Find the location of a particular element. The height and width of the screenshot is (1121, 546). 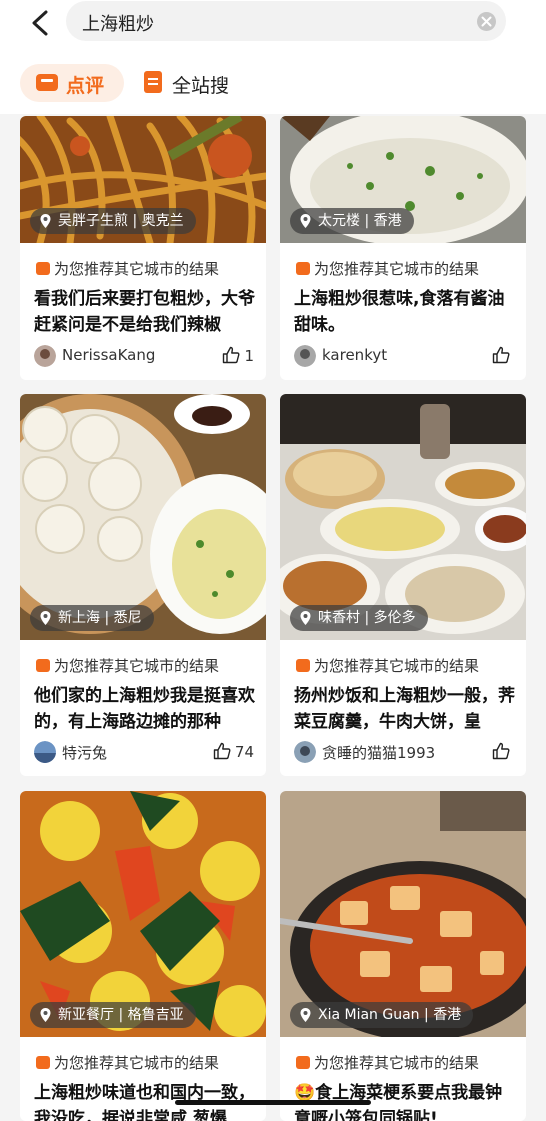

card-title: 他们家的上海粗炒我是挺喜欢的，有上海路边摊的那种 is located at coordinates (144, 709).